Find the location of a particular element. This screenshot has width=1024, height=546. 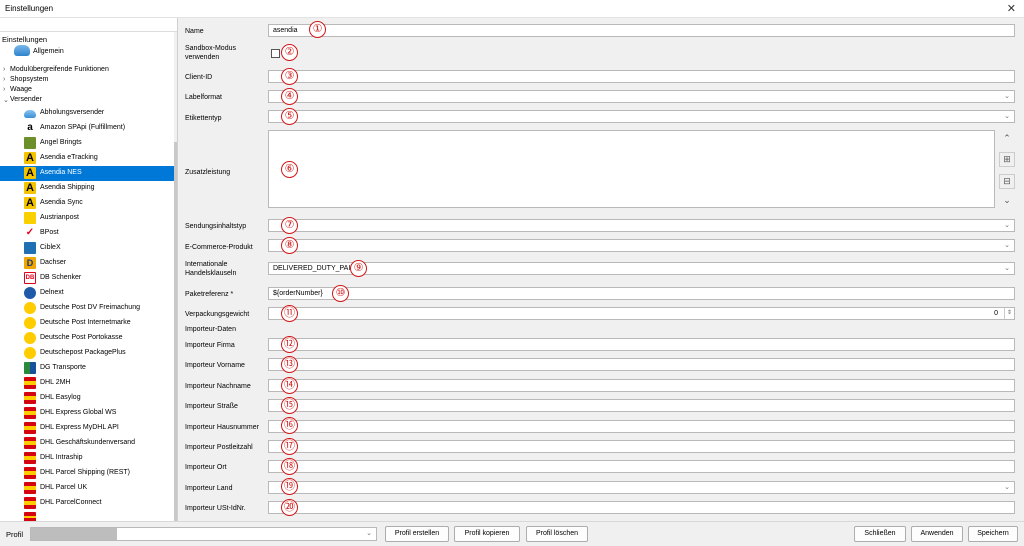

tree-item-asendia-sync: A Asendia Sync is located at coordinates (87, 203).